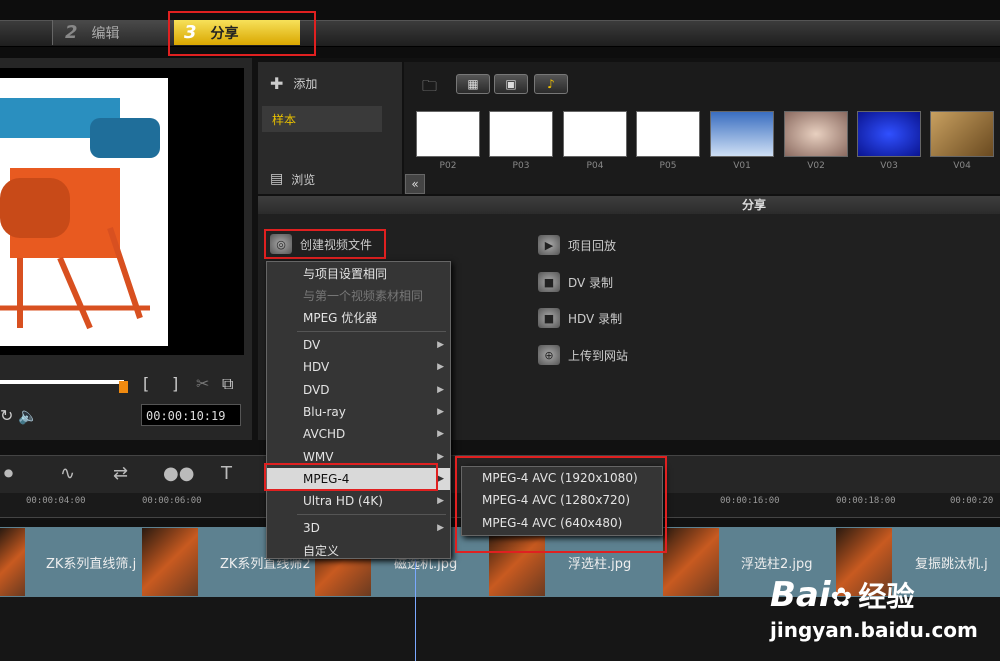 Image resolution: width=1000 pixels, height=661 pixels. What do you see at coordinates (521, 166) in the screenshot?
I see `thumbnail-label: P03` at bounding box center [521, 166].